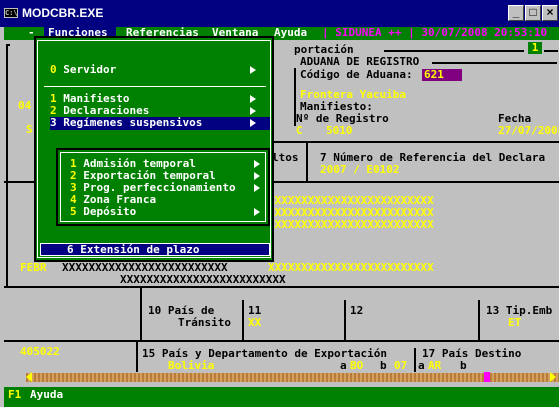  I want to click on menu-item-label: Regímenes suspensivos, so click(133, 122).